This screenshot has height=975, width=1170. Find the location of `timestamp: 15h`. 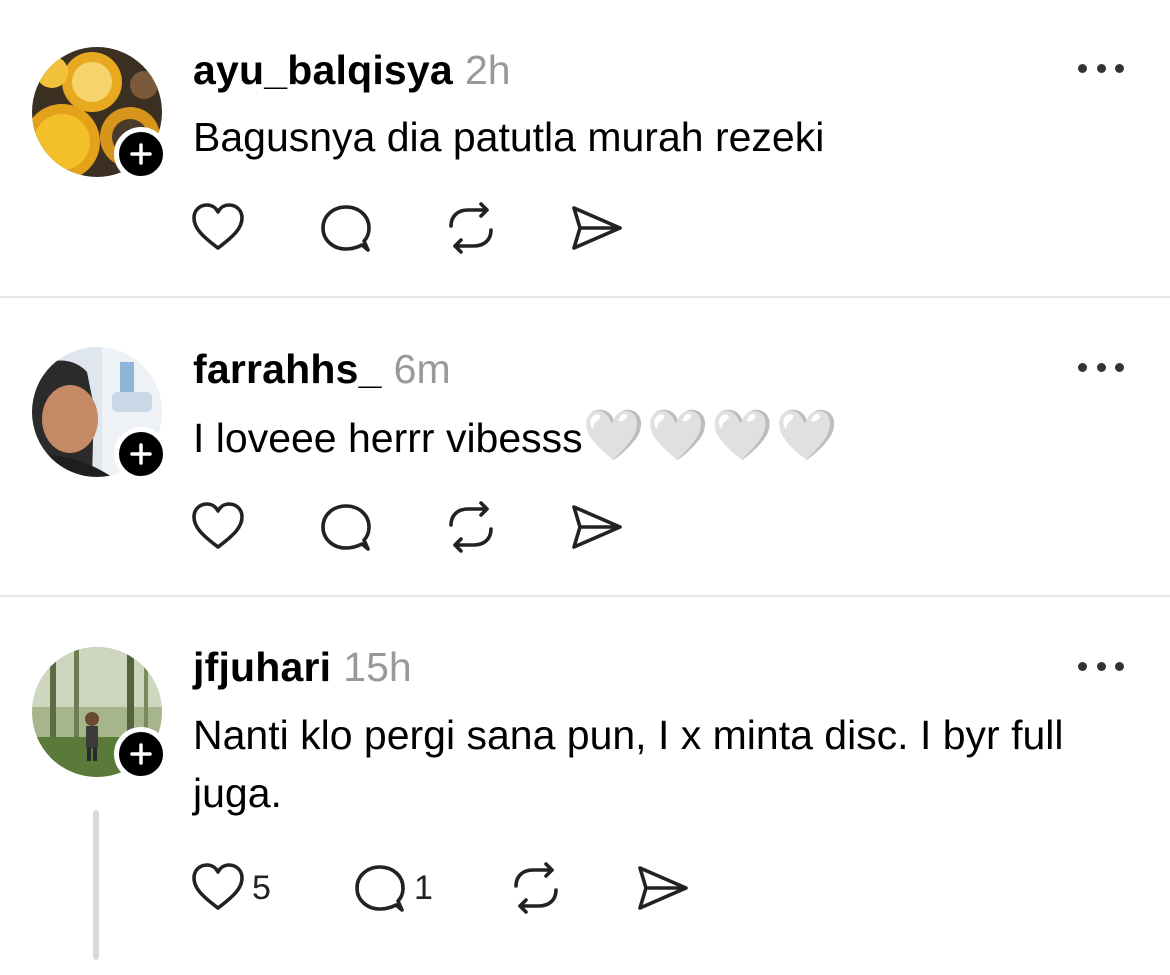

timestamp: 15h is located at coordinates (377, 667).